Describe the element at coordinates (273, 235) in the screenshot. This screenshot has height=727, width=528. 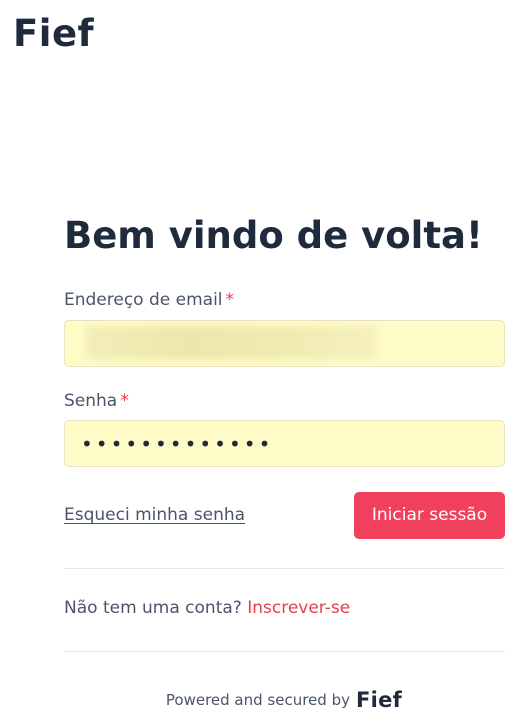
I see `page-title: Bem vindo de volta!` at that location.